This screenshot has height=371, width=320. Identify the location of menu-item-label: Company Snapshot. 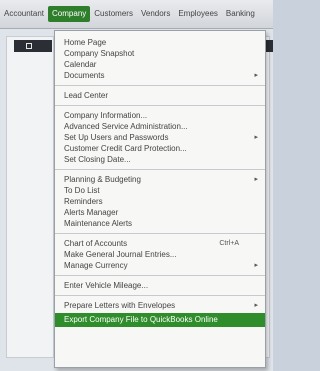
(99, 53).